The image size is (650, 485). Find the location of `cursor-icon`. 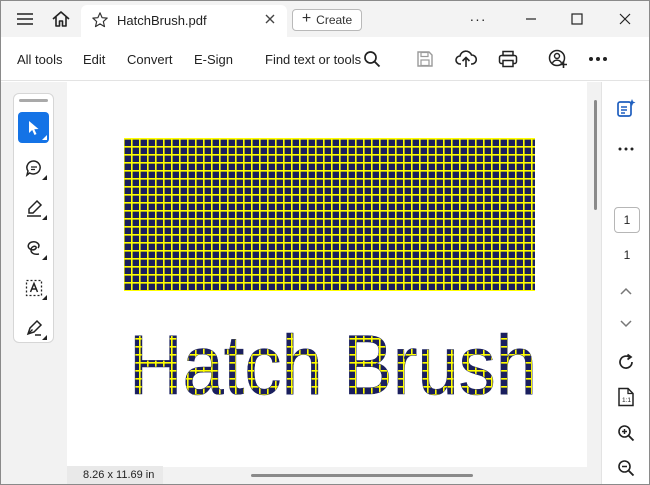

cursor-icon is located at coordinates (33, 127).